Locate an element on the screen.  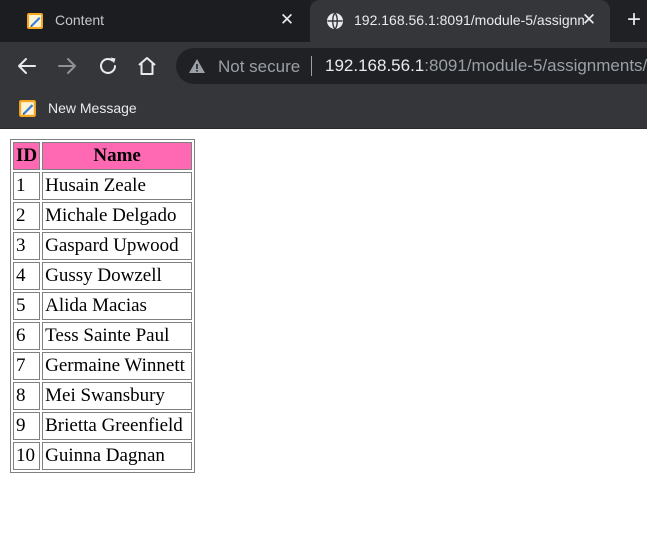
tab-assignments: 192.168.56.1:8091/module-5/assignments ✕ is located at coordinates (460, 21).